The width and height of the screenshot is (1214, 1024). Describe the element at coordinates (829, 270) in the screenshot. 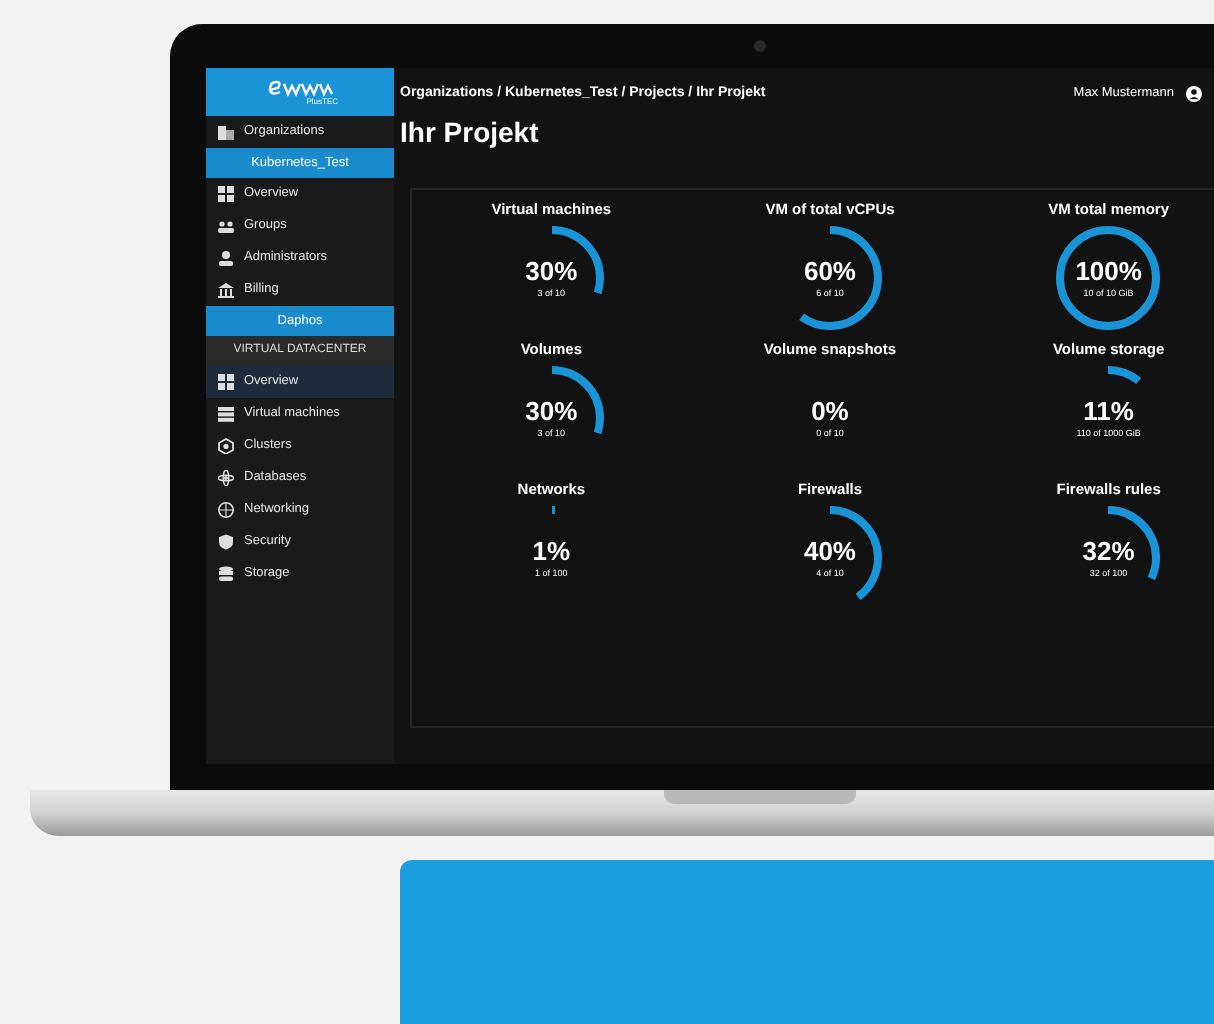

I see `gauge-percent: 60%` at that location.